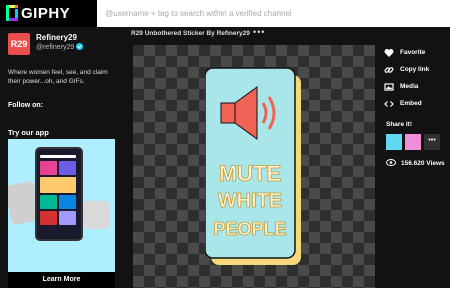  What do you see at coordinates (190, 33) in the screenshot?
I see `gif-title: R29 Unbothered Sticker By Refinery29` at bounding box center [190, 33].